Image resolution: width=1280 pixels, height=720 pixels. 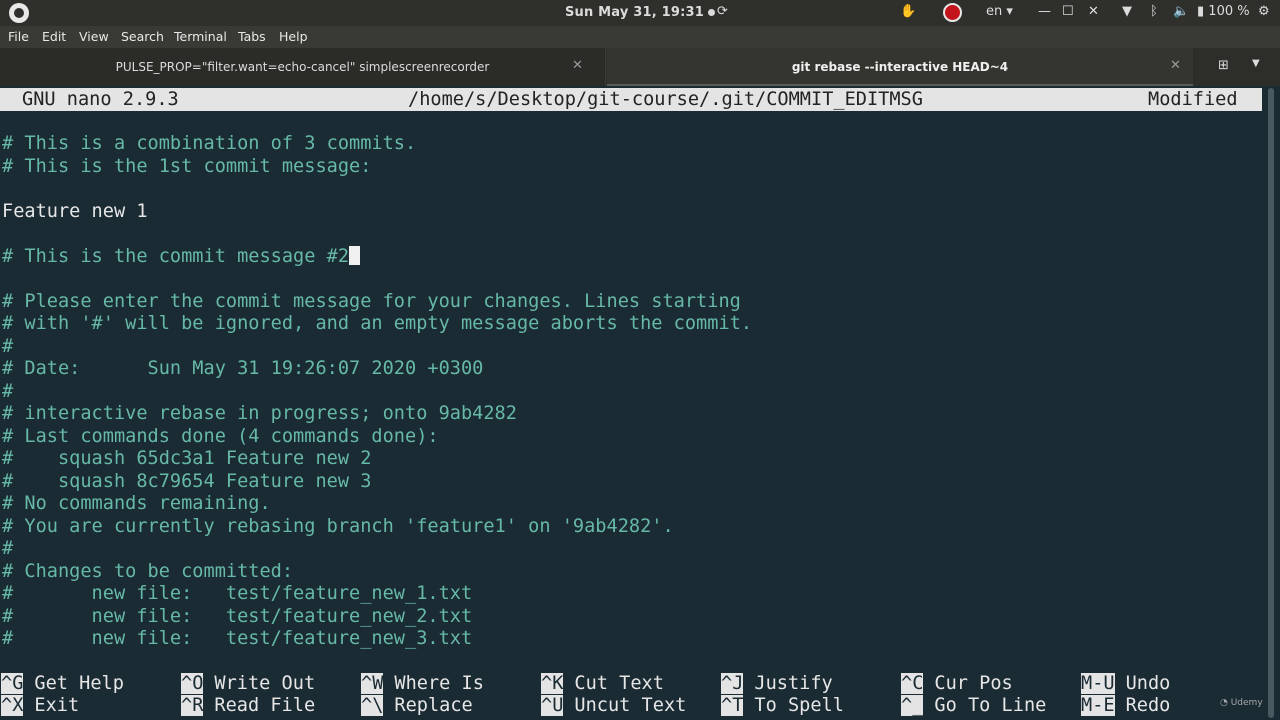 I want to click on tab-label: git rebase --interactive HEAD~4, so click(x=900, y=67).